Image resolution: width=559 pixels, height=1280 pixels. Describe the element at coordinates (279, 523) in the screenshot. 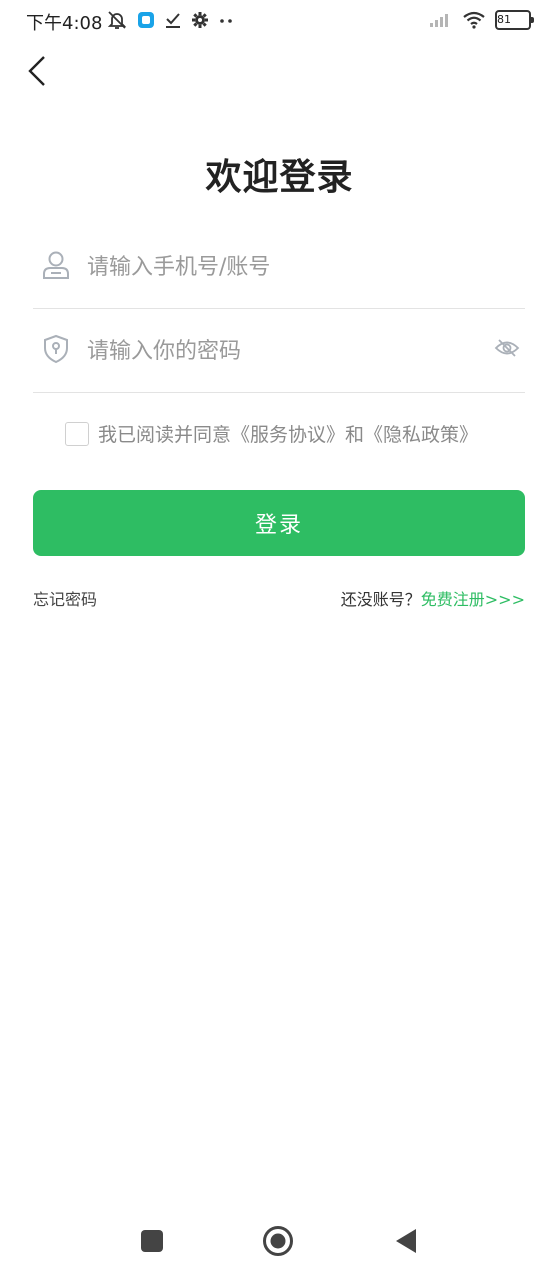

I see `login-button: 登录` at that location.